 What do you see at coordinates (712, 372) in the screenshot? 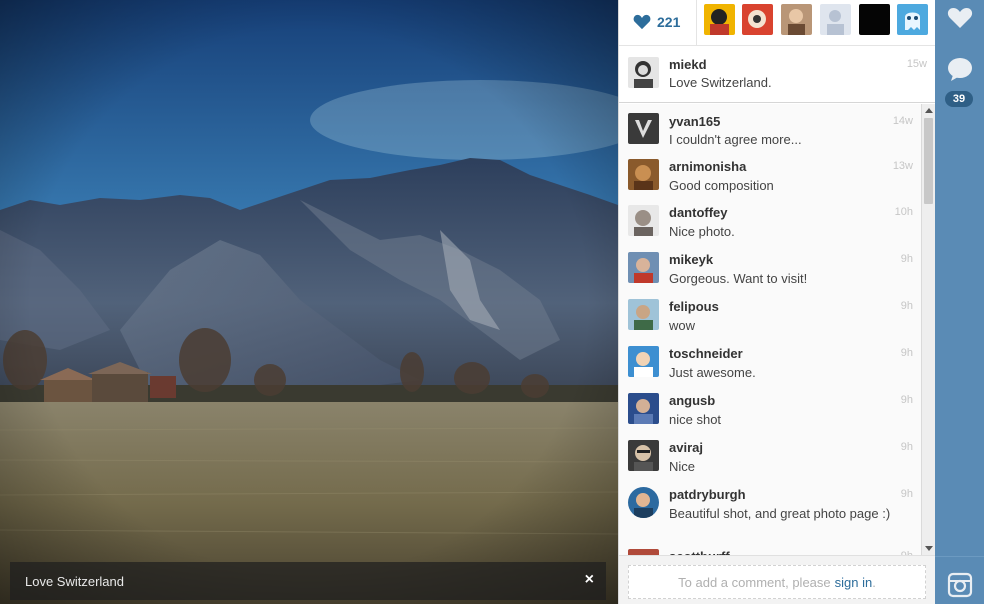
I see `comment-text: Just awesome.` at bounding box center [712, 372].